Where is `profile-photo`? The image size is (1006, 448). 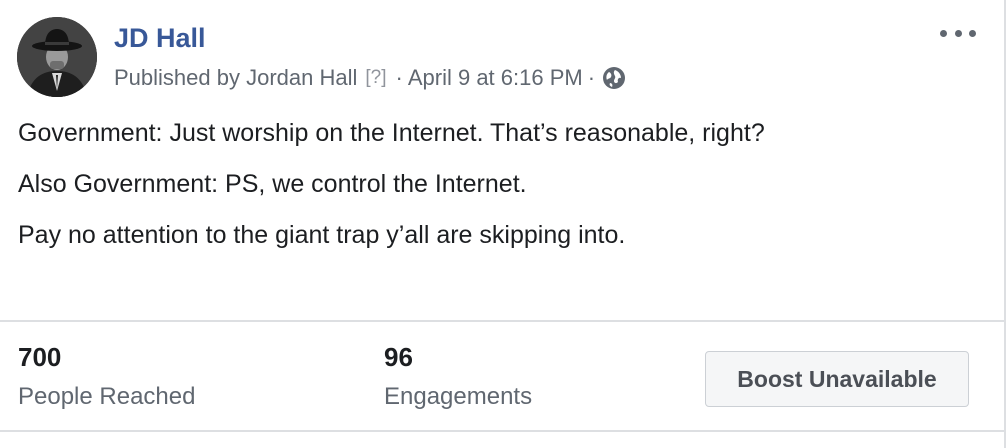
profile-photo is located at coordinates (57, 57).